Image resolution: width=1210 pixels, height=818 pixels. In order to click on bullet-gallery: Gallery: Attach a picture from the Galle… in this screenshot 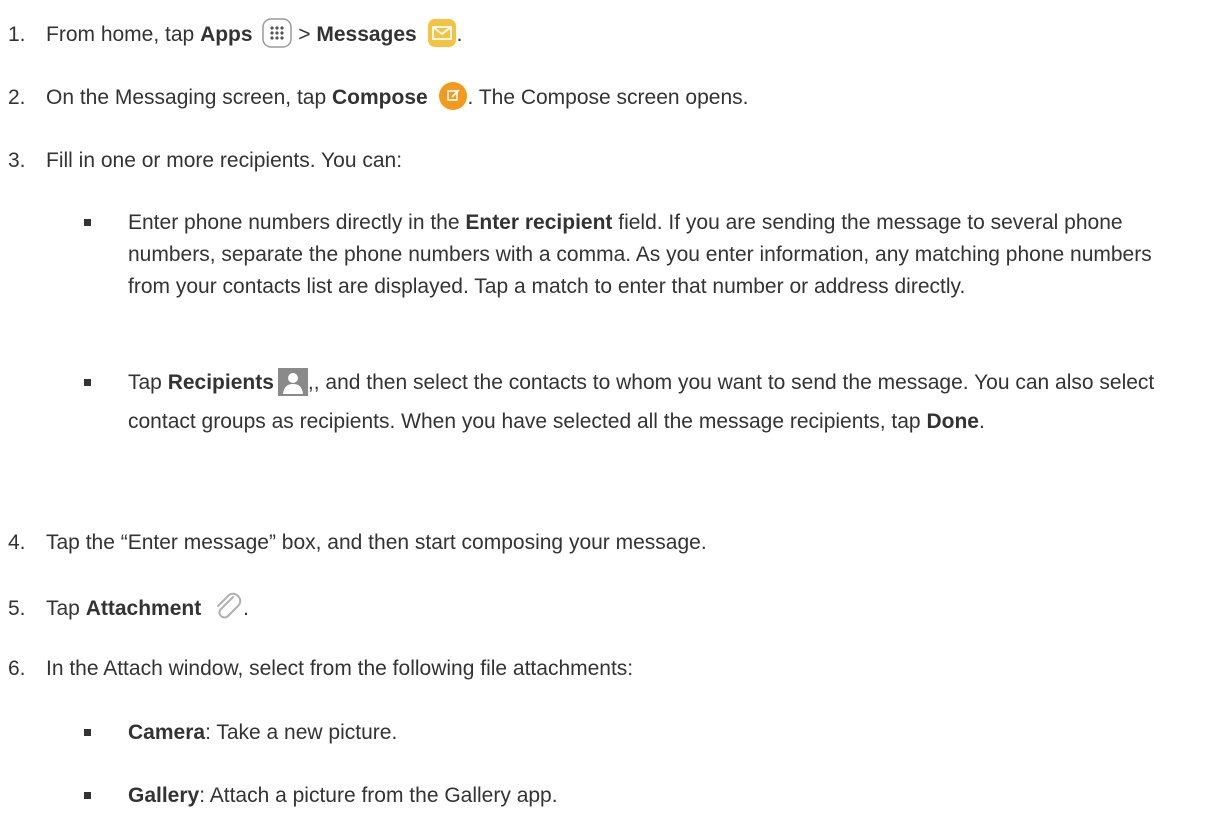, I will do `click(634, 796)`.